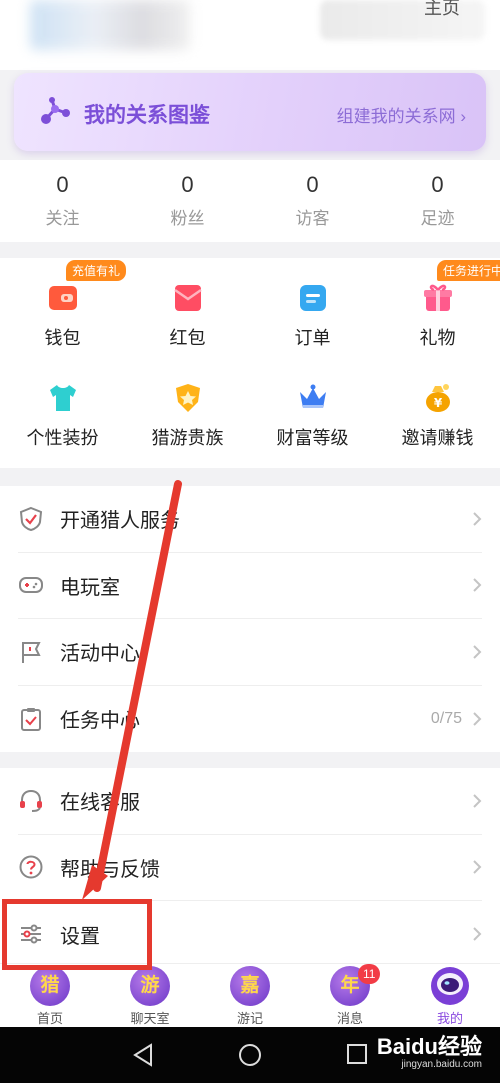 This screenshot has width=500, height=1083. What do you see at coordinates (187, 338) in the screenshot?
I see `feature-label: 红包` at bounding box center [187, 338].